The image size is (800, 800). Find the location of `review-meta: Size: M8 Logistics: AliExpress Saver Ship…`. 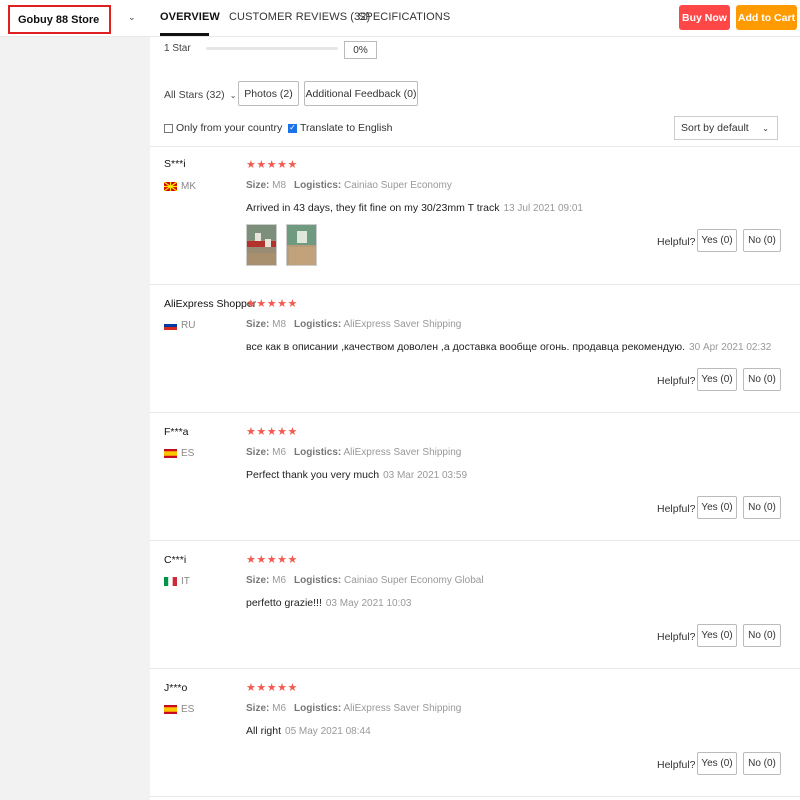

review-meta: Size: M8 Logistics: AliExpress Saver Ship… is located at coordinates (353, 324).